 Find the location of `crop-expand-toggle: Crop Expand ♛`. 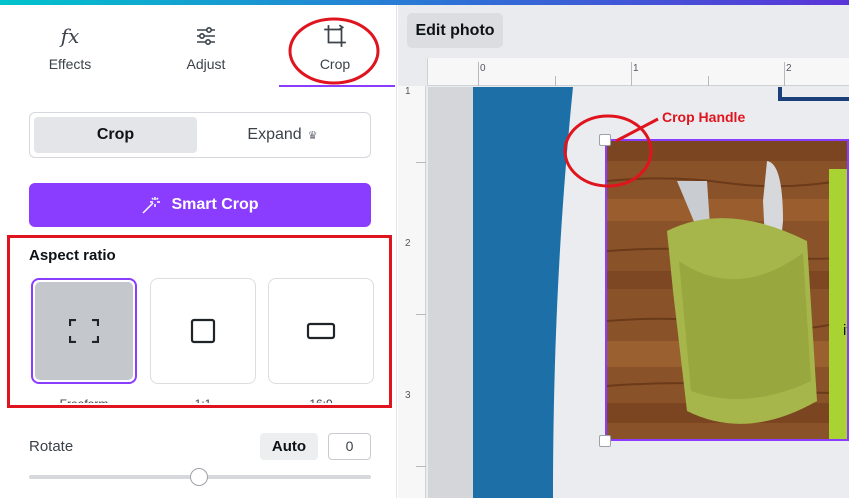

crop-expand-toggle: Crop Expand ♛ is located at coordinates (200, 135).